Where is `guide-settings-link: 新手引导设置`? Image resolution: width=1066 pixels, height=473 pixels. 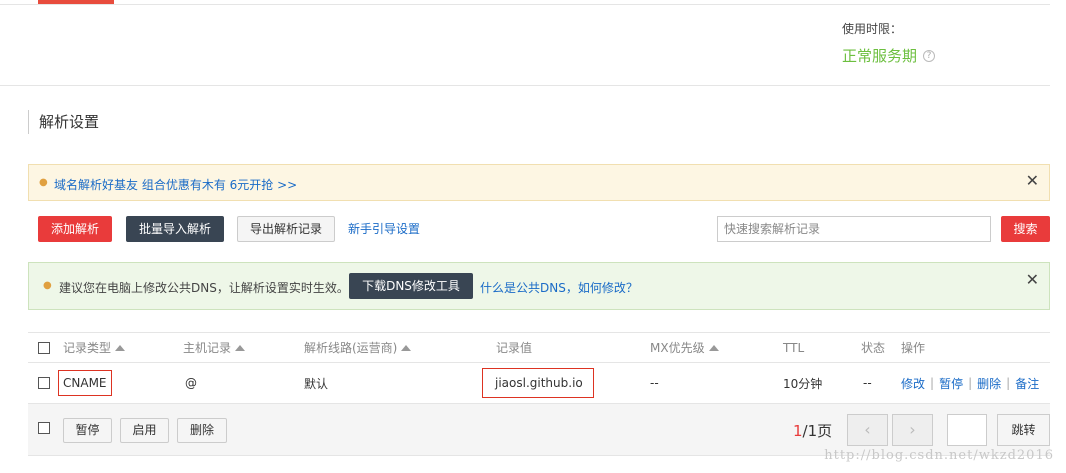 guide-settings-link: 新手引导设置 is located at coordinates (384, 228).